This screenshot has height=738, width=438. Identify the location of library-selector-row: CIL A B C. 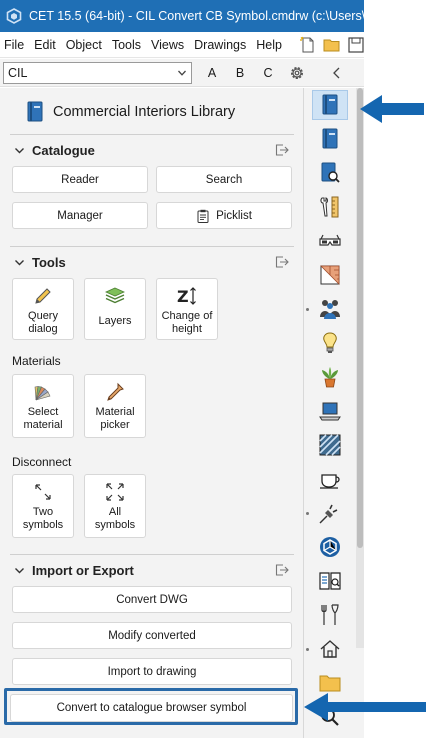
(182, 73).